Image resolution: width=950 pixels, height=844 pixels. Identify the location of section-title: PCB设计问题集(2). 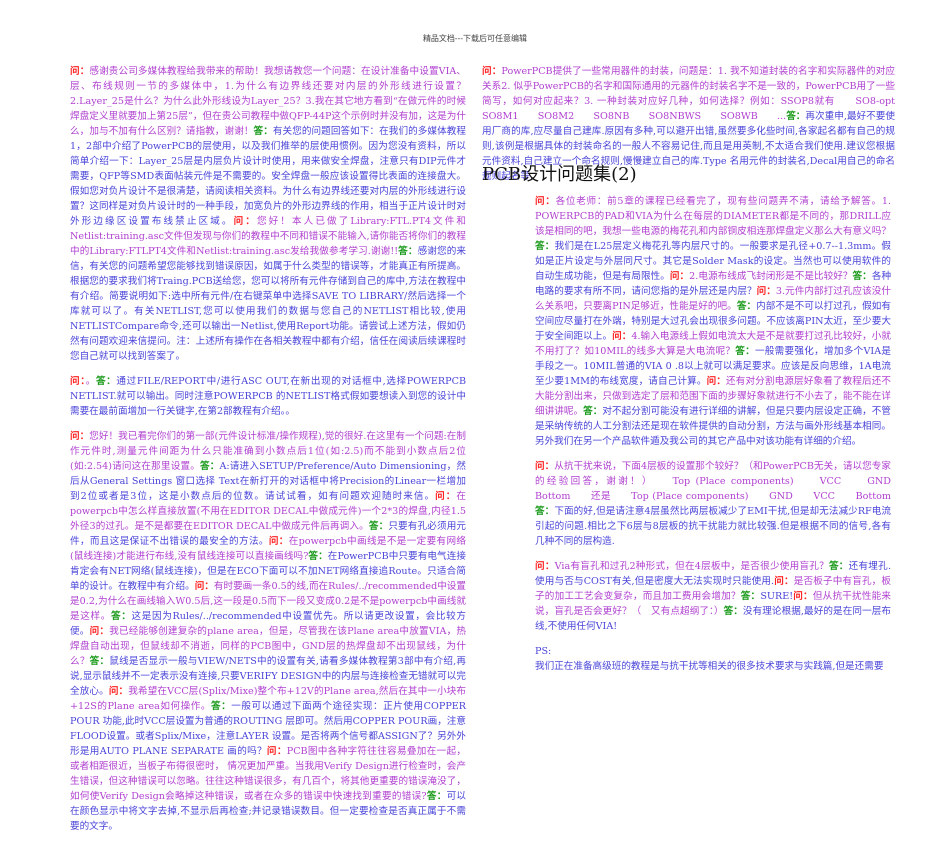
(559, 174).